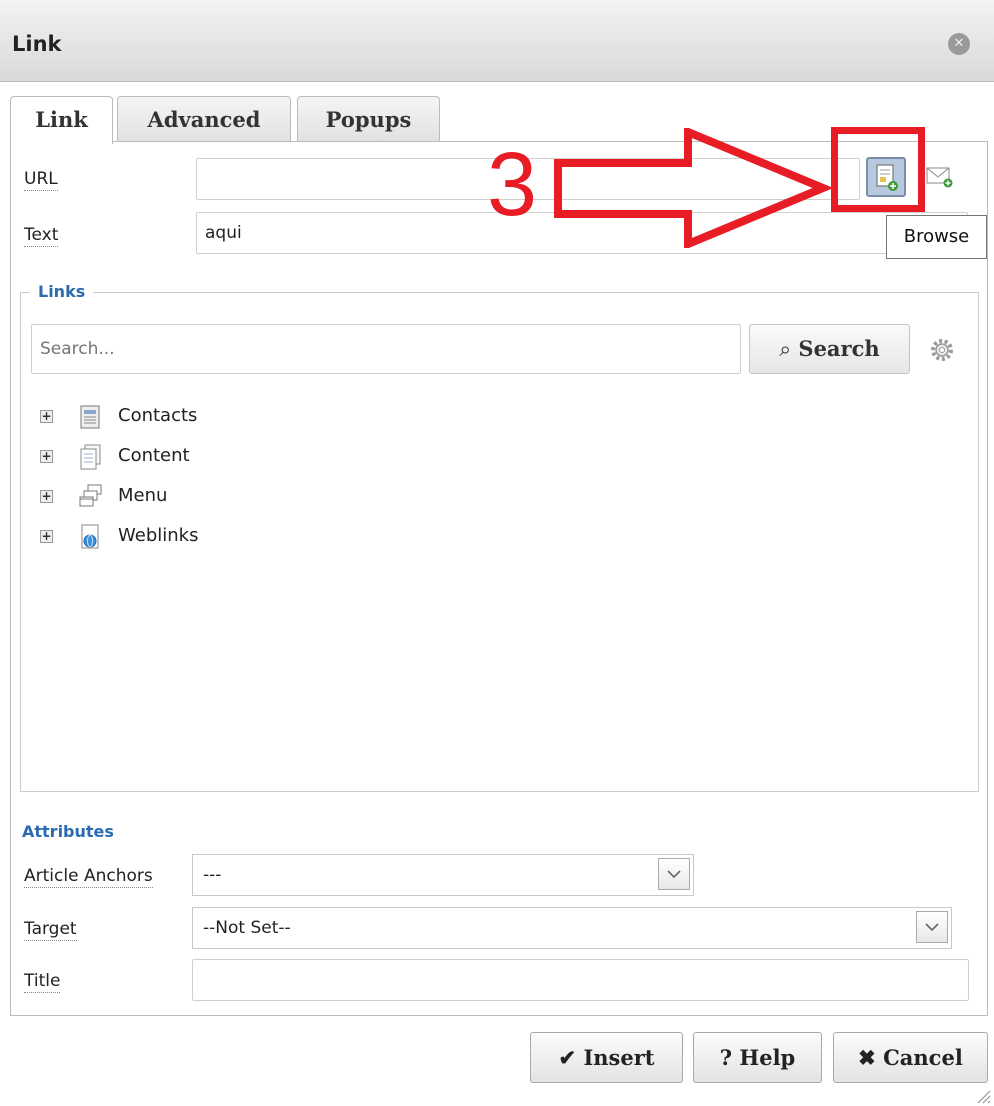  I want to click on search-button-label: Search, so click(839, 348).